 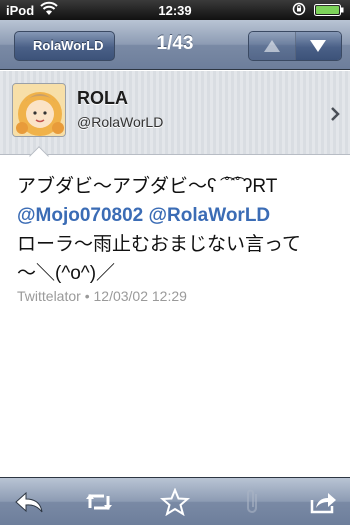 I want to click on attachment-button, so click(x=253, y=502).